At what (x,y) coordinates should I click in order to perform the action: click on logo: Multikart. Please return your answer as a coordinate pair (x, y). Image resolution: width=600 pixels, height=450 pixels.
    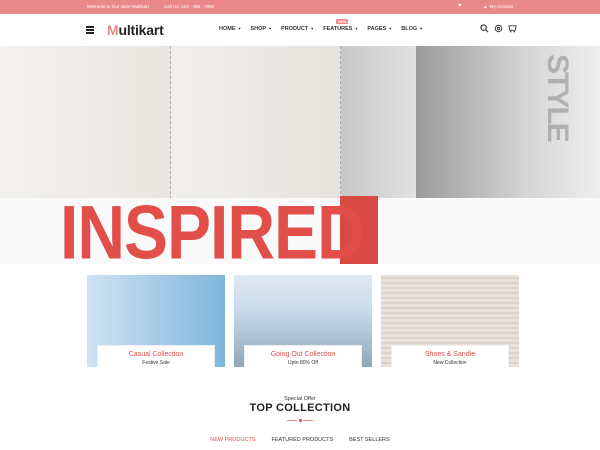
    Looking at the image, I should click on (135, 30).